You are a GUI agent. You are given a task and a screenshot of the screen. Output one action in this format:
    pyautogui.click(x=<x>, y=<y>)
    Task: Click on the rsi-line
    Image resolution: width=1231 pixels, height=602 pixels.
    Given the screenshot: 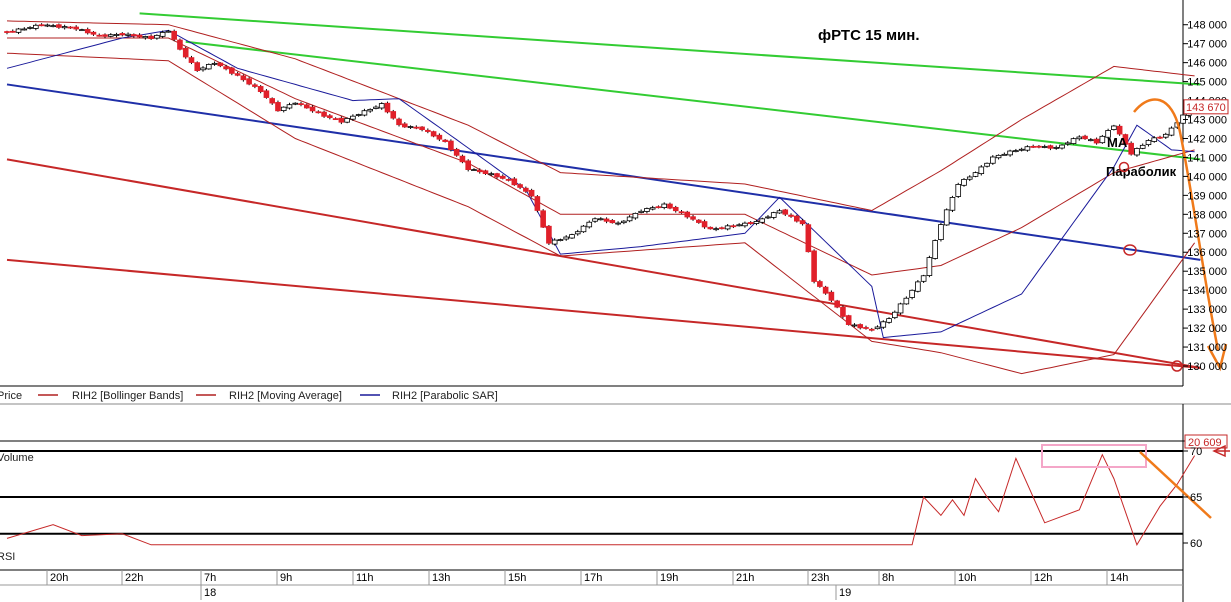 What is the action you would take?
    pyautogui.click(x=601, y=499)
    